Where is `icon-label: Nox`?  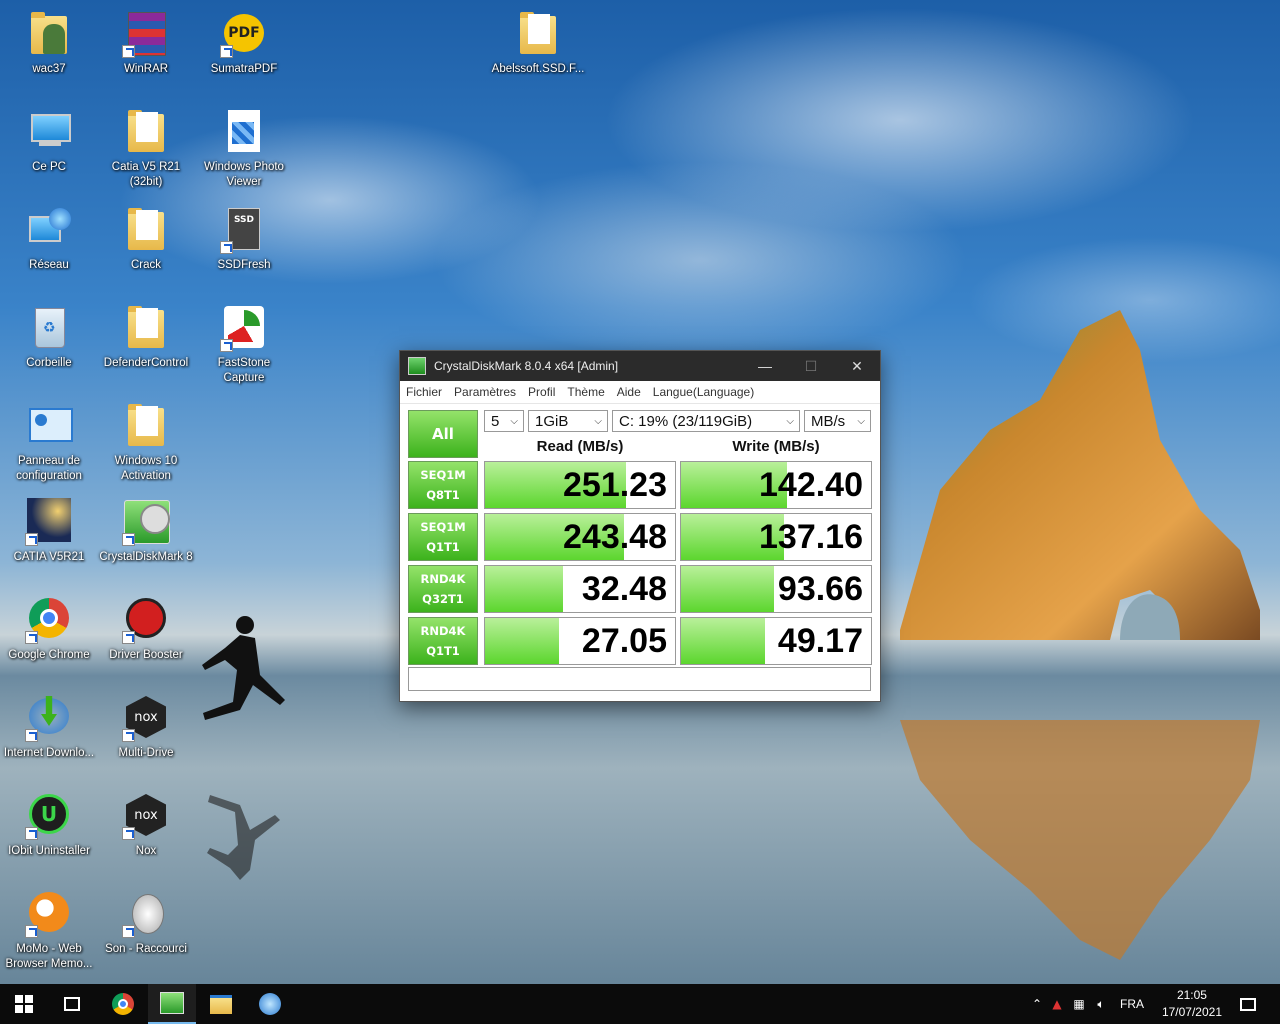
icon-label: Nox is located at coordinates (146, 851).